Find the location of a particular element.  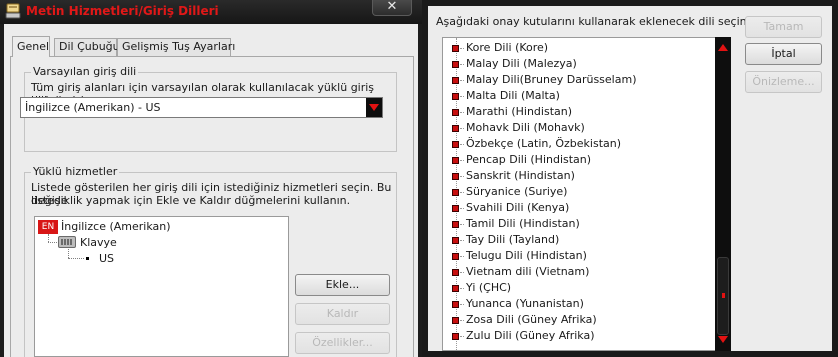

scroll-up-icon is located at coordinates (723, 47).